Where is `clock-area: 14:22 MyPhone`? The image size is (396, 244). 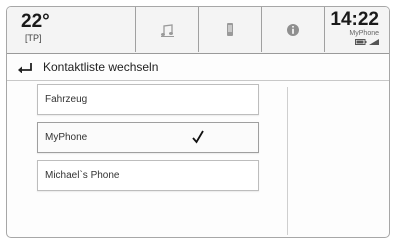 clock-area: 14:22 MyPhone is located at coordinates (344, 27).